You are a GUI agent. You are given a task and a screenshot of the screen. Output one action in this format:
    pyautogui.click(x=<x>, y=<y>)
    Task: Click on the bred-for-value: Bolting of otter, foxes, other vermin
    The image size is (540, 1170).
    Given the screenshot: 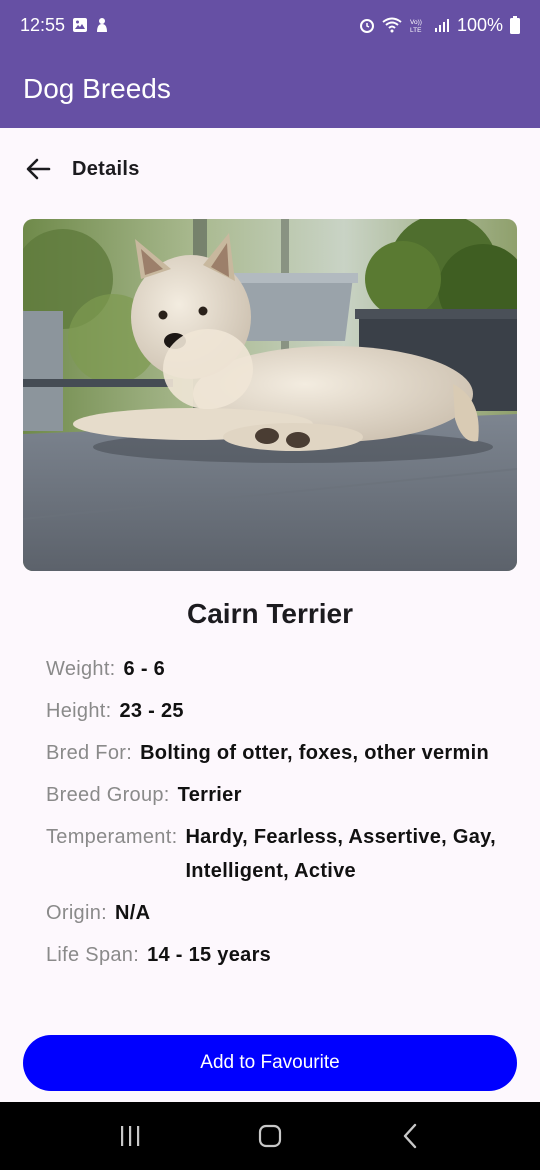 What is the action you would take?
    pyautogui.click(x=314, y=753)
    